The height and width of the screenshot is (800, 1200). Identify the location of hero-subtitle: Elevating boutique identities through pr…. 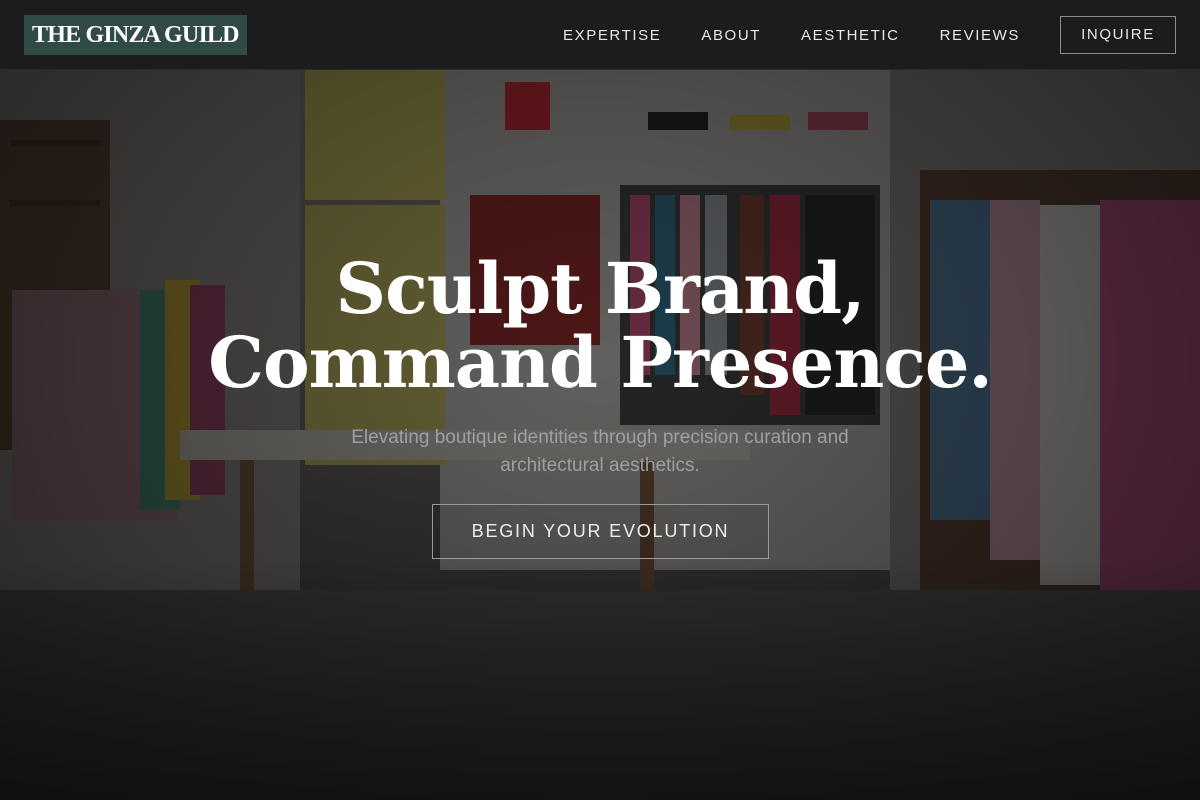
(600, 451).